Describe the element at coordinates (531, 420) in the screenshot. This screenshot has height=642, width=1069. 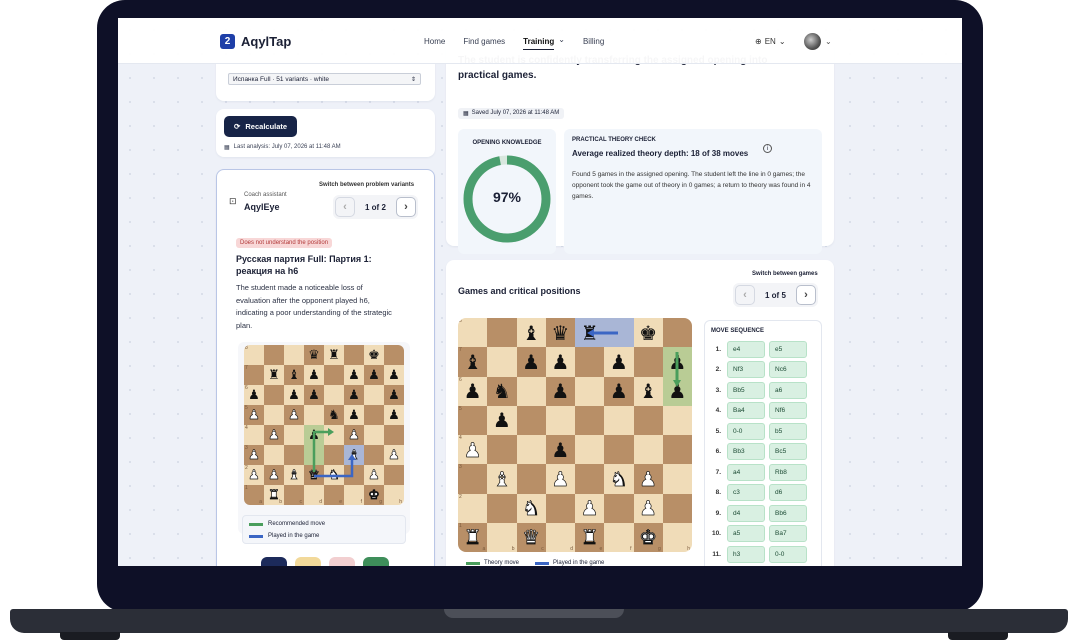
I see `square-c5` at that location.